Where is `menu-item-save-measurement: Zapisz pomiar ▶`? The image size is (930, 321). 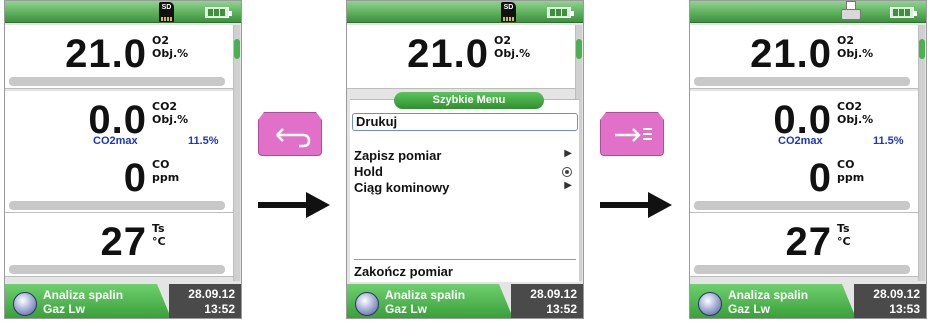
menu-item-save-measurement: Zapisz pomiar ▶ is located at coordinates (465, 155).